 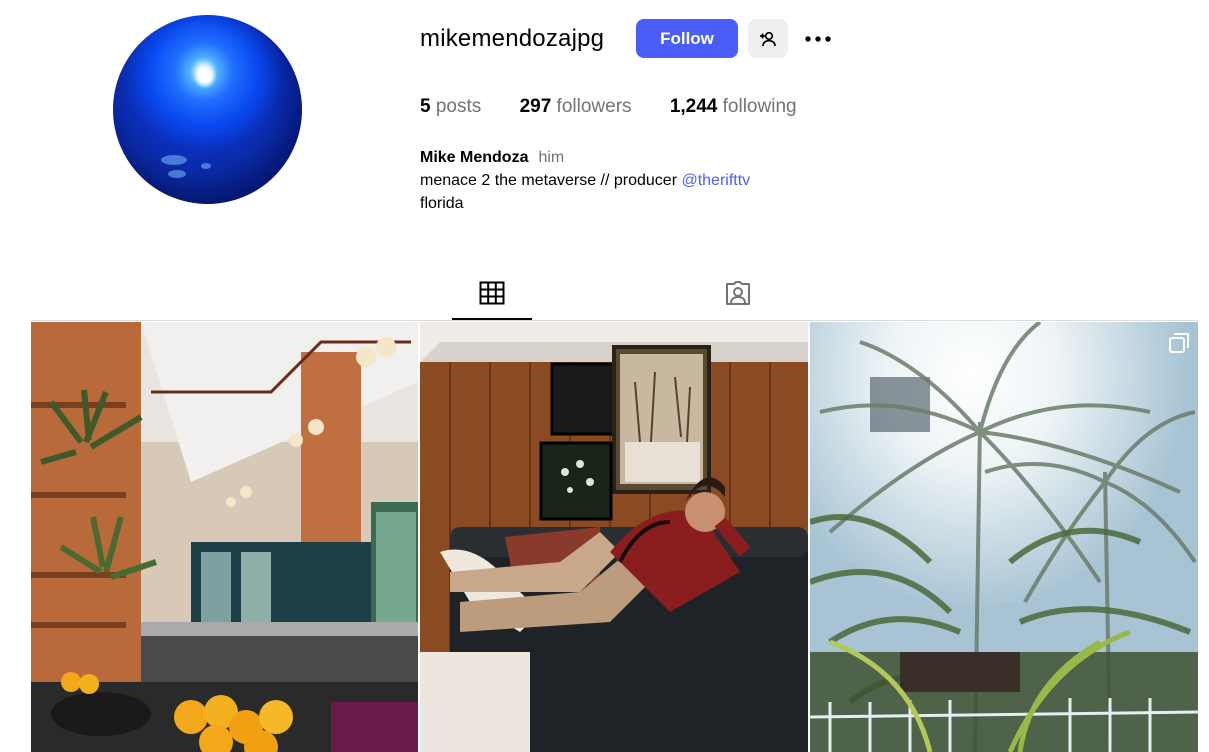 What do you see at coordinates (535, 106) in the screenshot?
I see `followers-count: 297` at bounding box center [535, 106].